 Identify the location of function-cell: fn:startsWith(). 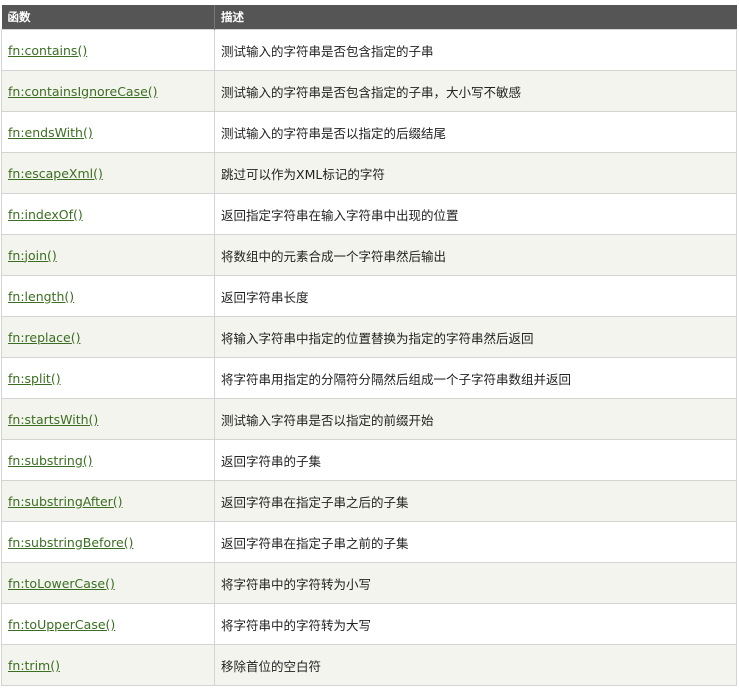
(108, 419).